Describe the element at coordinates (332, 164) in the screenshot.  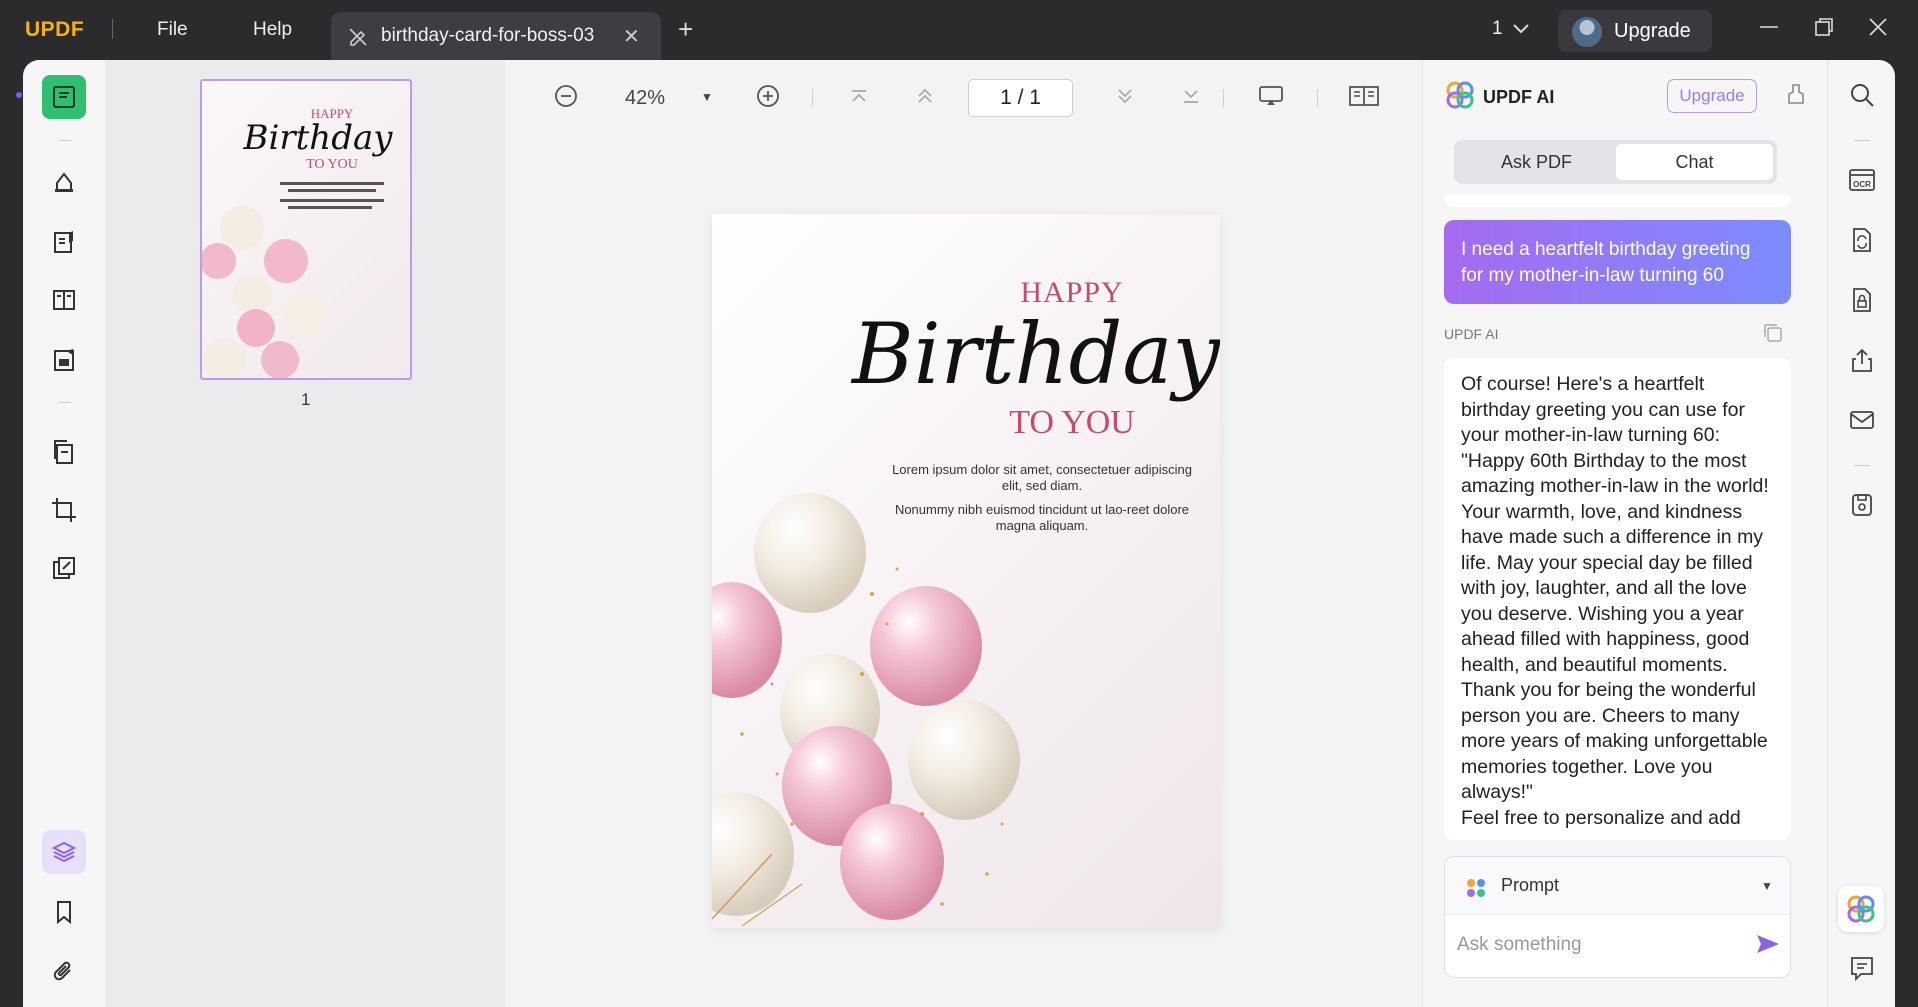
I see `svg-text: TO YOU` at that location.